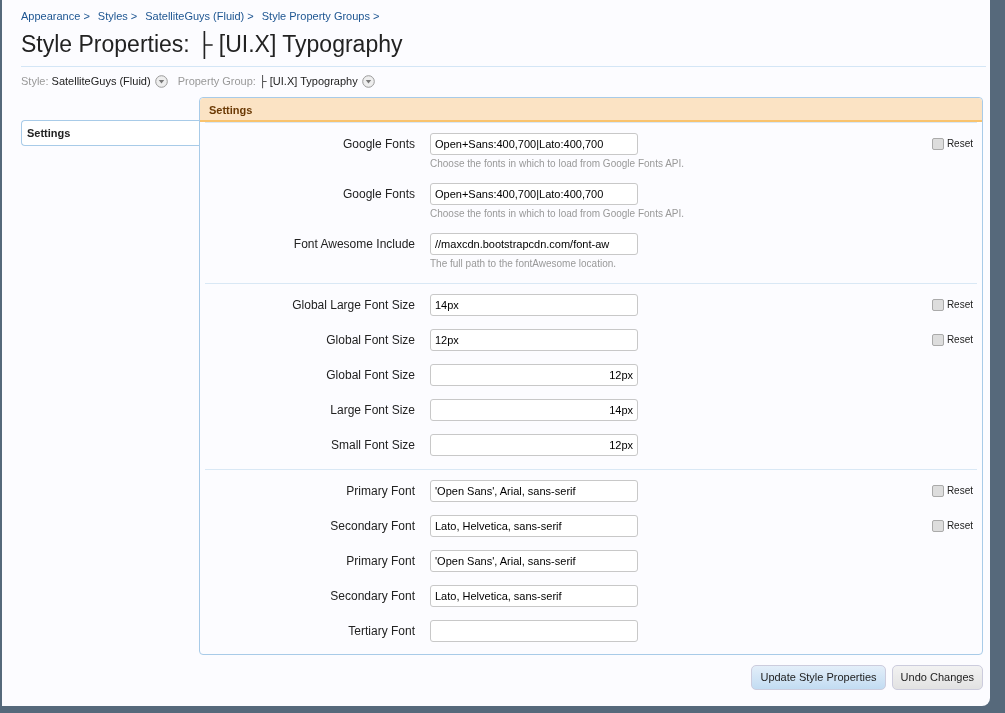 The width and height of the screenshot is (1005, 713). What do you see at coordinates (117, 16) in the screenshot?
I see `breadcrumb-link: Styles >` at bounding box center [117, 16].